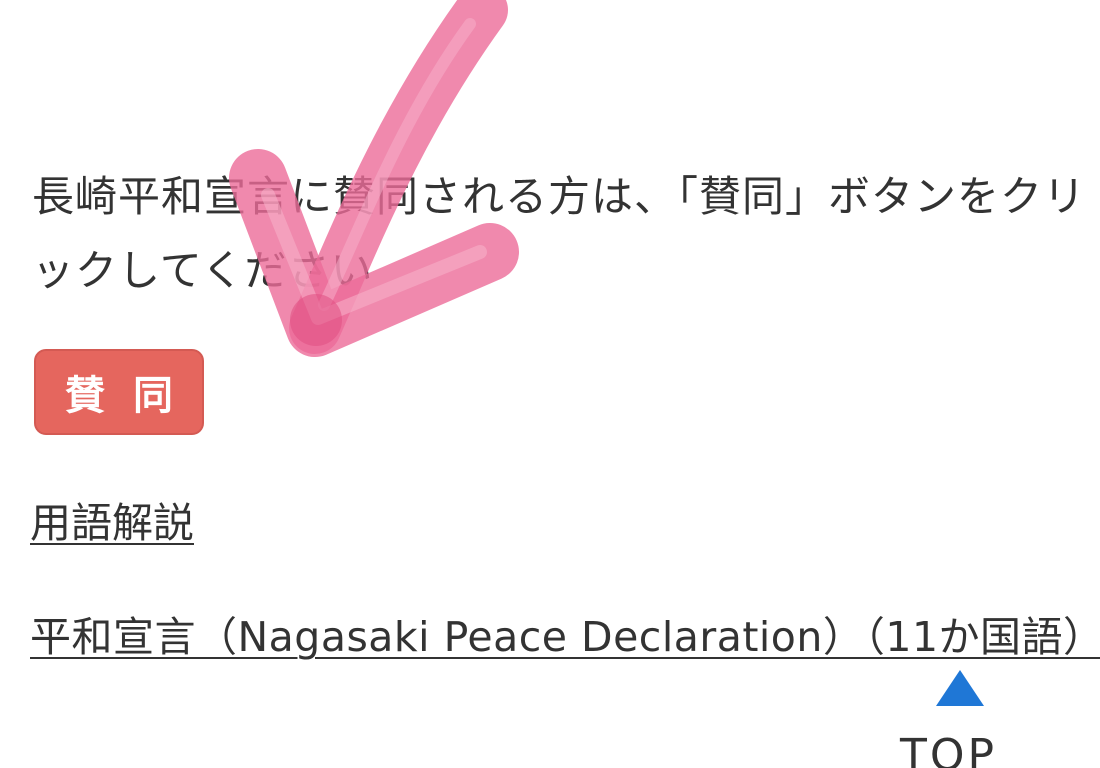  What do you see at coordinates (112, 523) in the screenshot?
I see `glossary-link: 用語解説` at bounding box center [112, 523].